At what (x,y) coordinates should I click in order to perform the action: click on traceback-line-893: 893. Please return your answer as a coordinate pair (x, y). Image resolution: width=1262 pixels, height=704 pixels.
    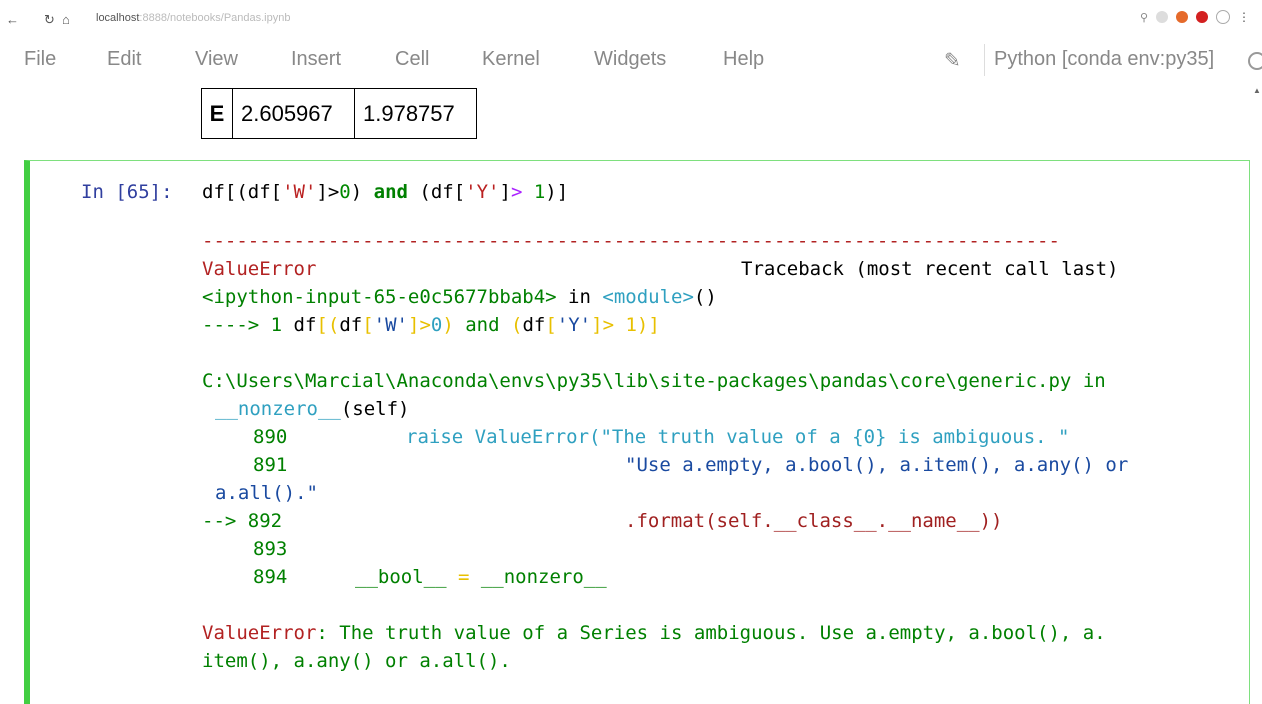
    Looking at the image, I should click on (270, 549).